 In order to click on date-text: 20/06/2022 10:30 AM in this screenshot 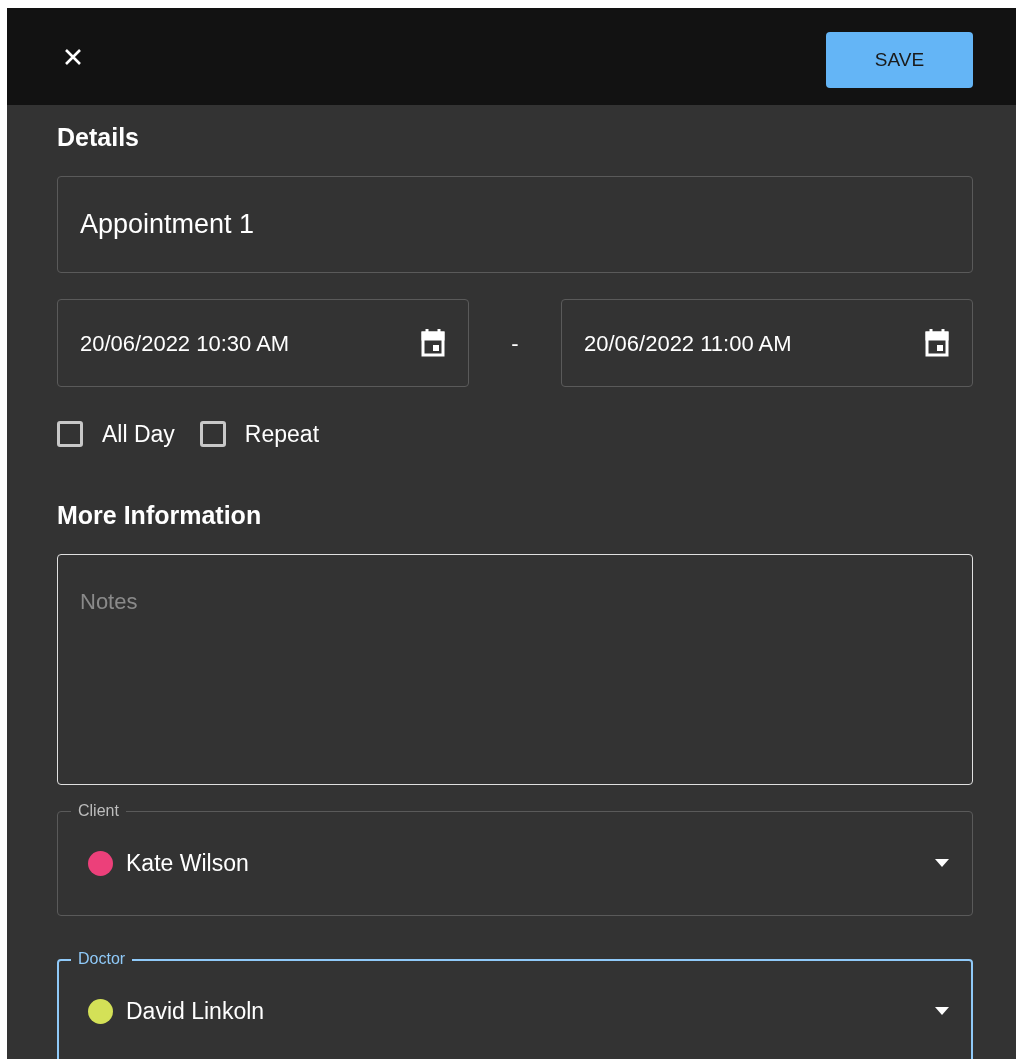, I will do `click(185, 343)`.